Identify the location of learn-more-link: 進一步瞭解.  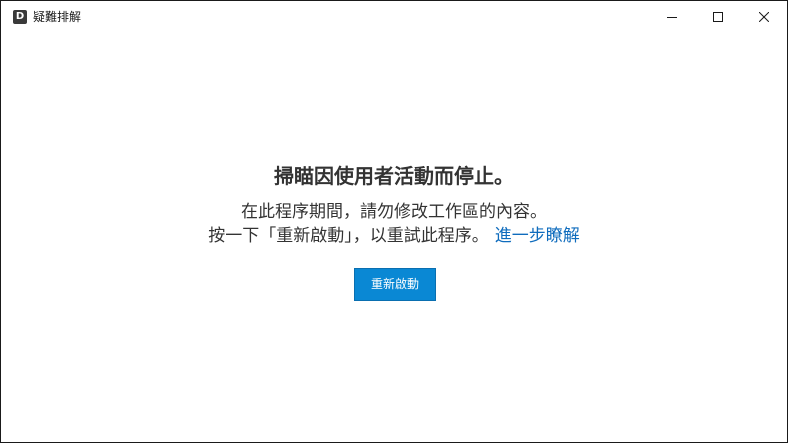
(537, 236).